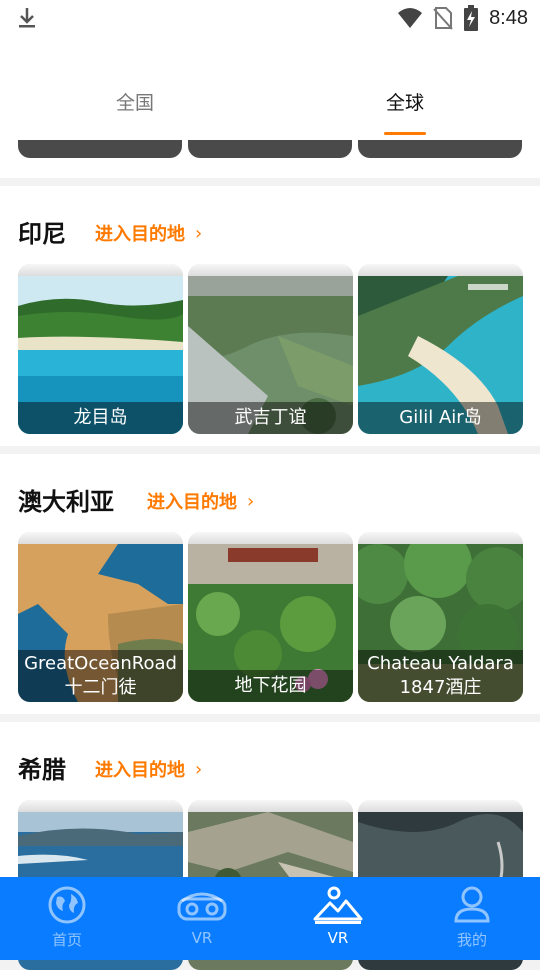  Describe the element at coordinates (100, 676) in the screenshot. I see `card-caption: GreatOceanRoad 十二门徒` at that location.